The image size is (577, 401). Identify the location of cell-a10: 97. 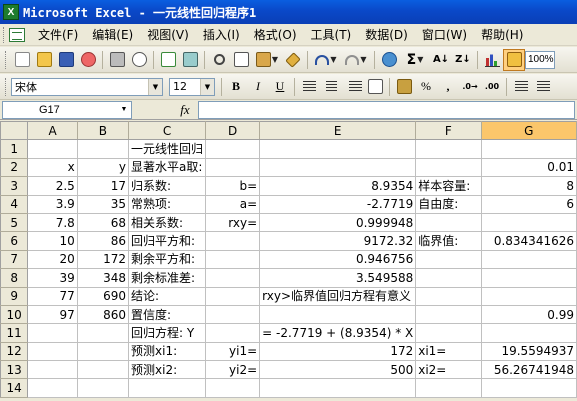
(52, 314).